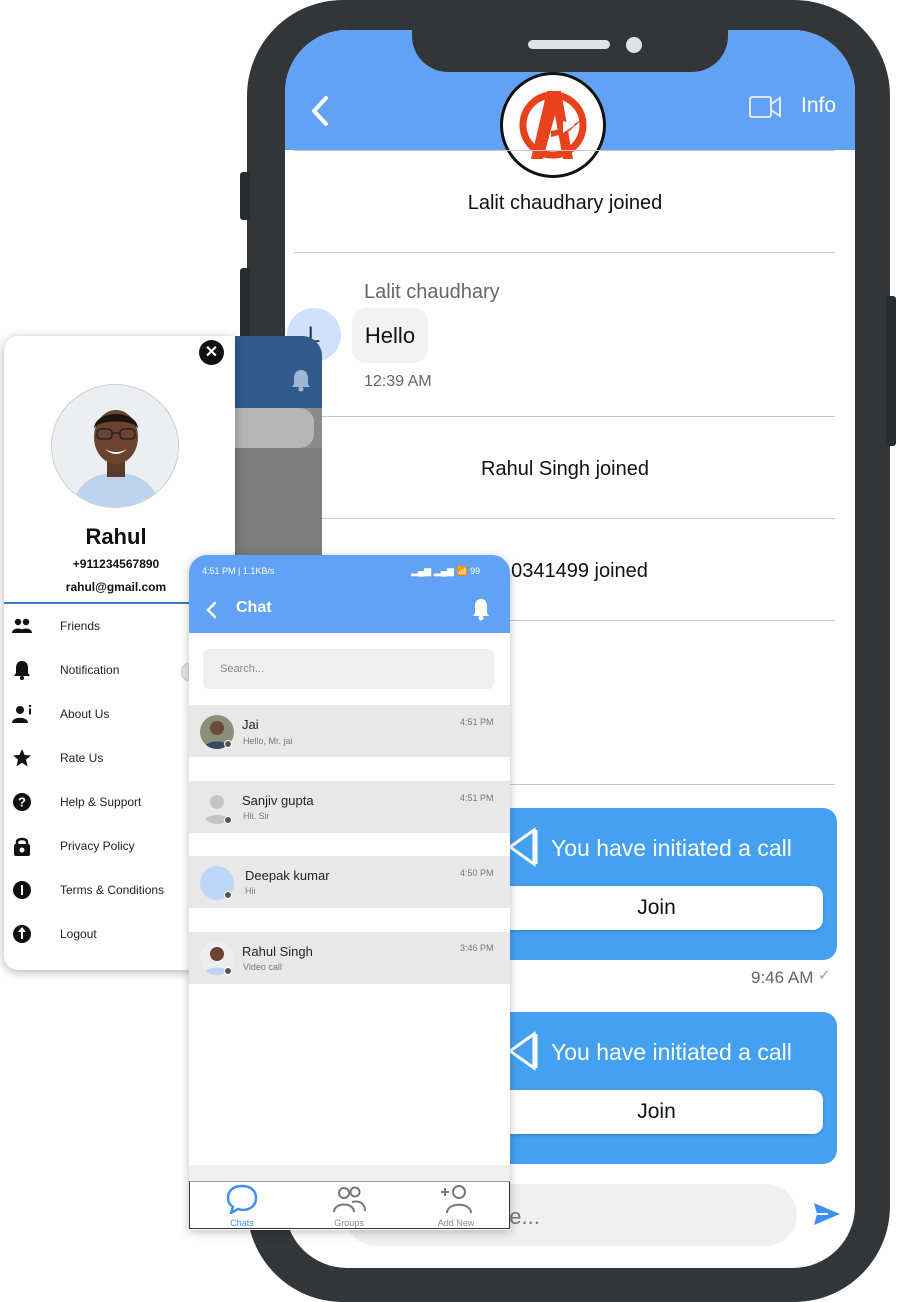 This screenshot has width=900, height=1302. What do you see at coordinates (446, 571) in the screenshot?
I see `status-icons: ▂▄▆ ▂▄▆ 📶 99` at bounding box center [446, 571].